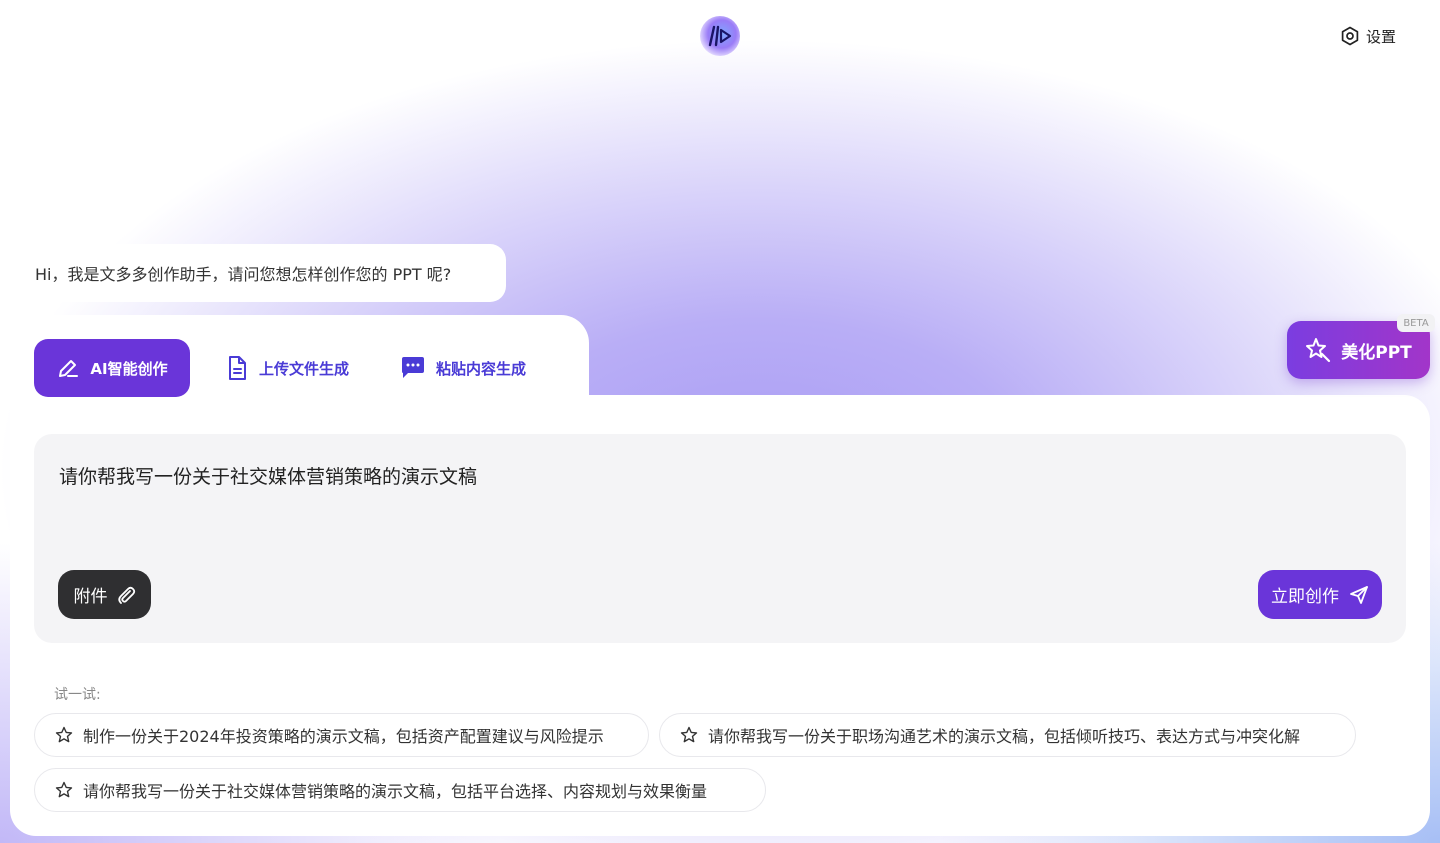 This screenshot has height=843, width=1440. I want to click on greeting-text: Hi，我是文多多创作助手，请问您想怎样创作您的 PPT 呢?, so click(243, 274).